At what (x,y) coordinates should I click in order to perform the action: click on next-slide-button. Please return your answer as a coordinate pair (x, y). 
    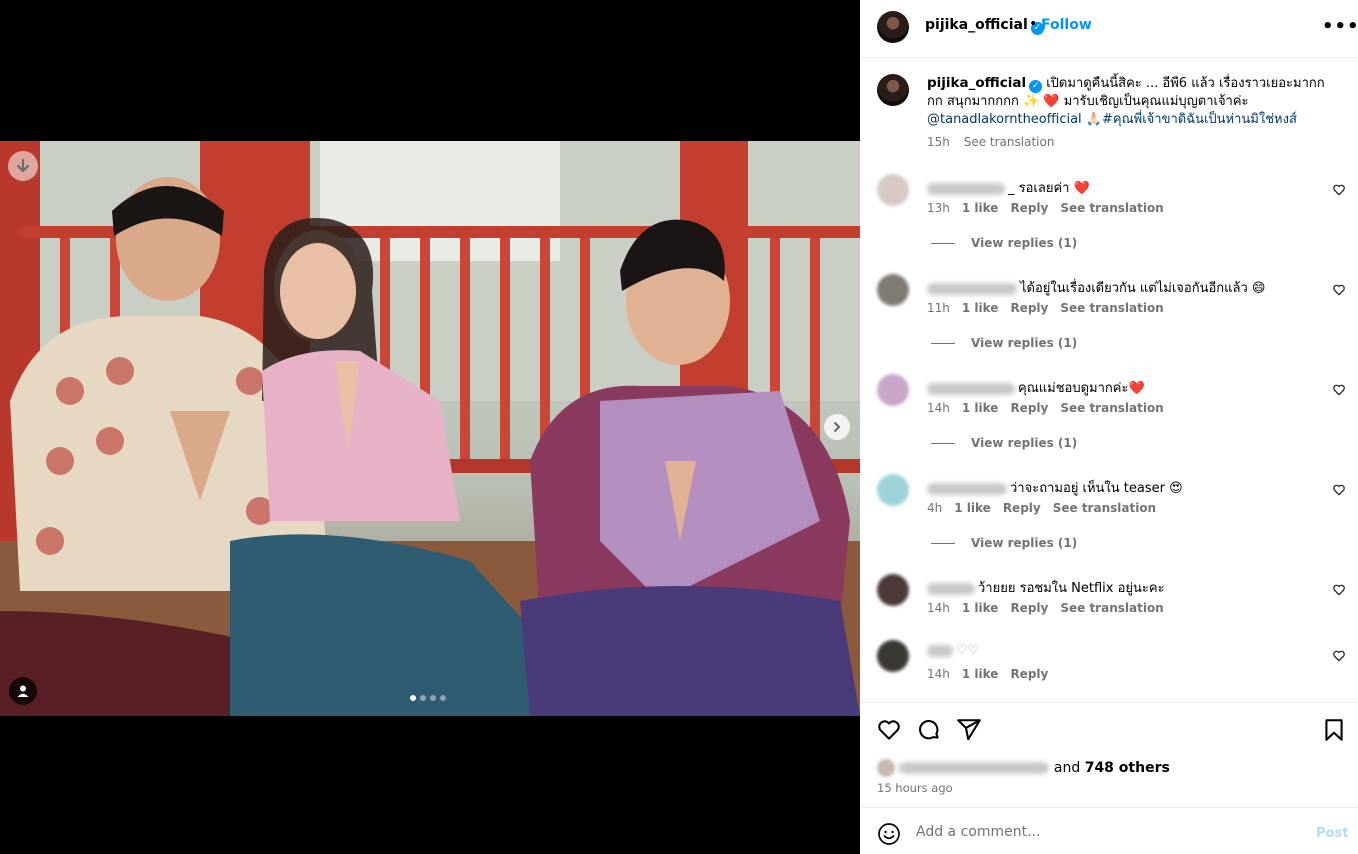
    Looking at the image, I should click on (837, 427).